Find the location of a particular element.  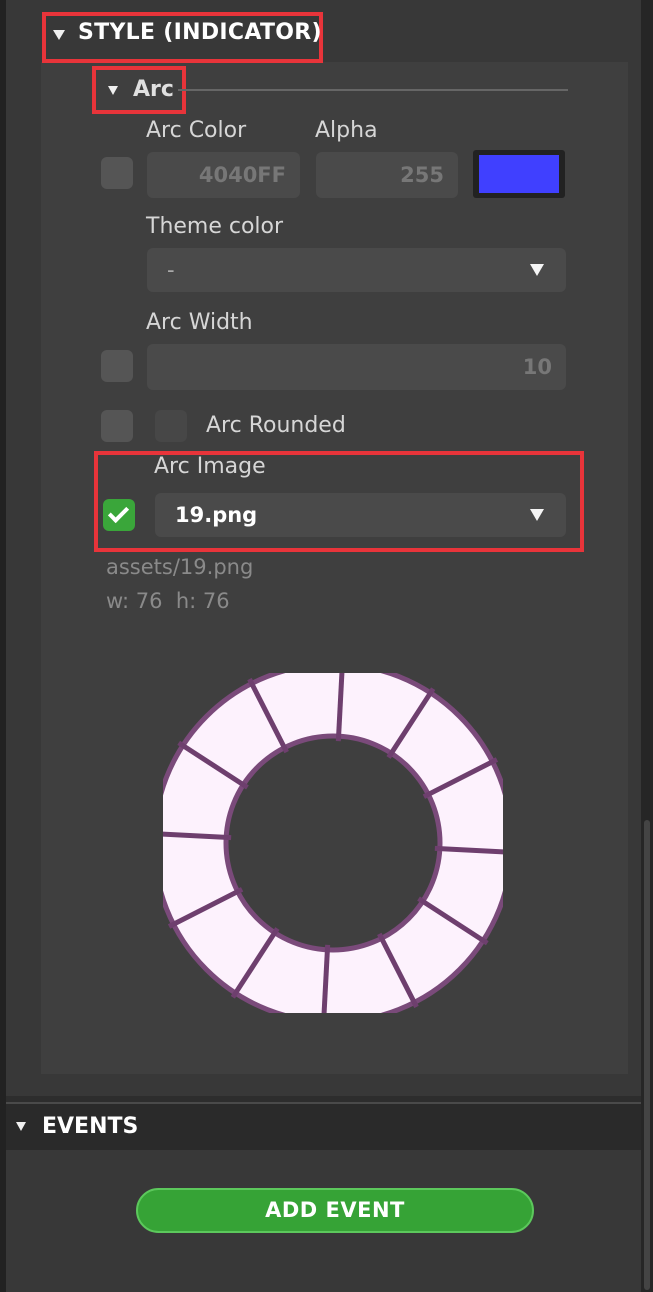

arc-image-preview is located at coordinates (333, 843).